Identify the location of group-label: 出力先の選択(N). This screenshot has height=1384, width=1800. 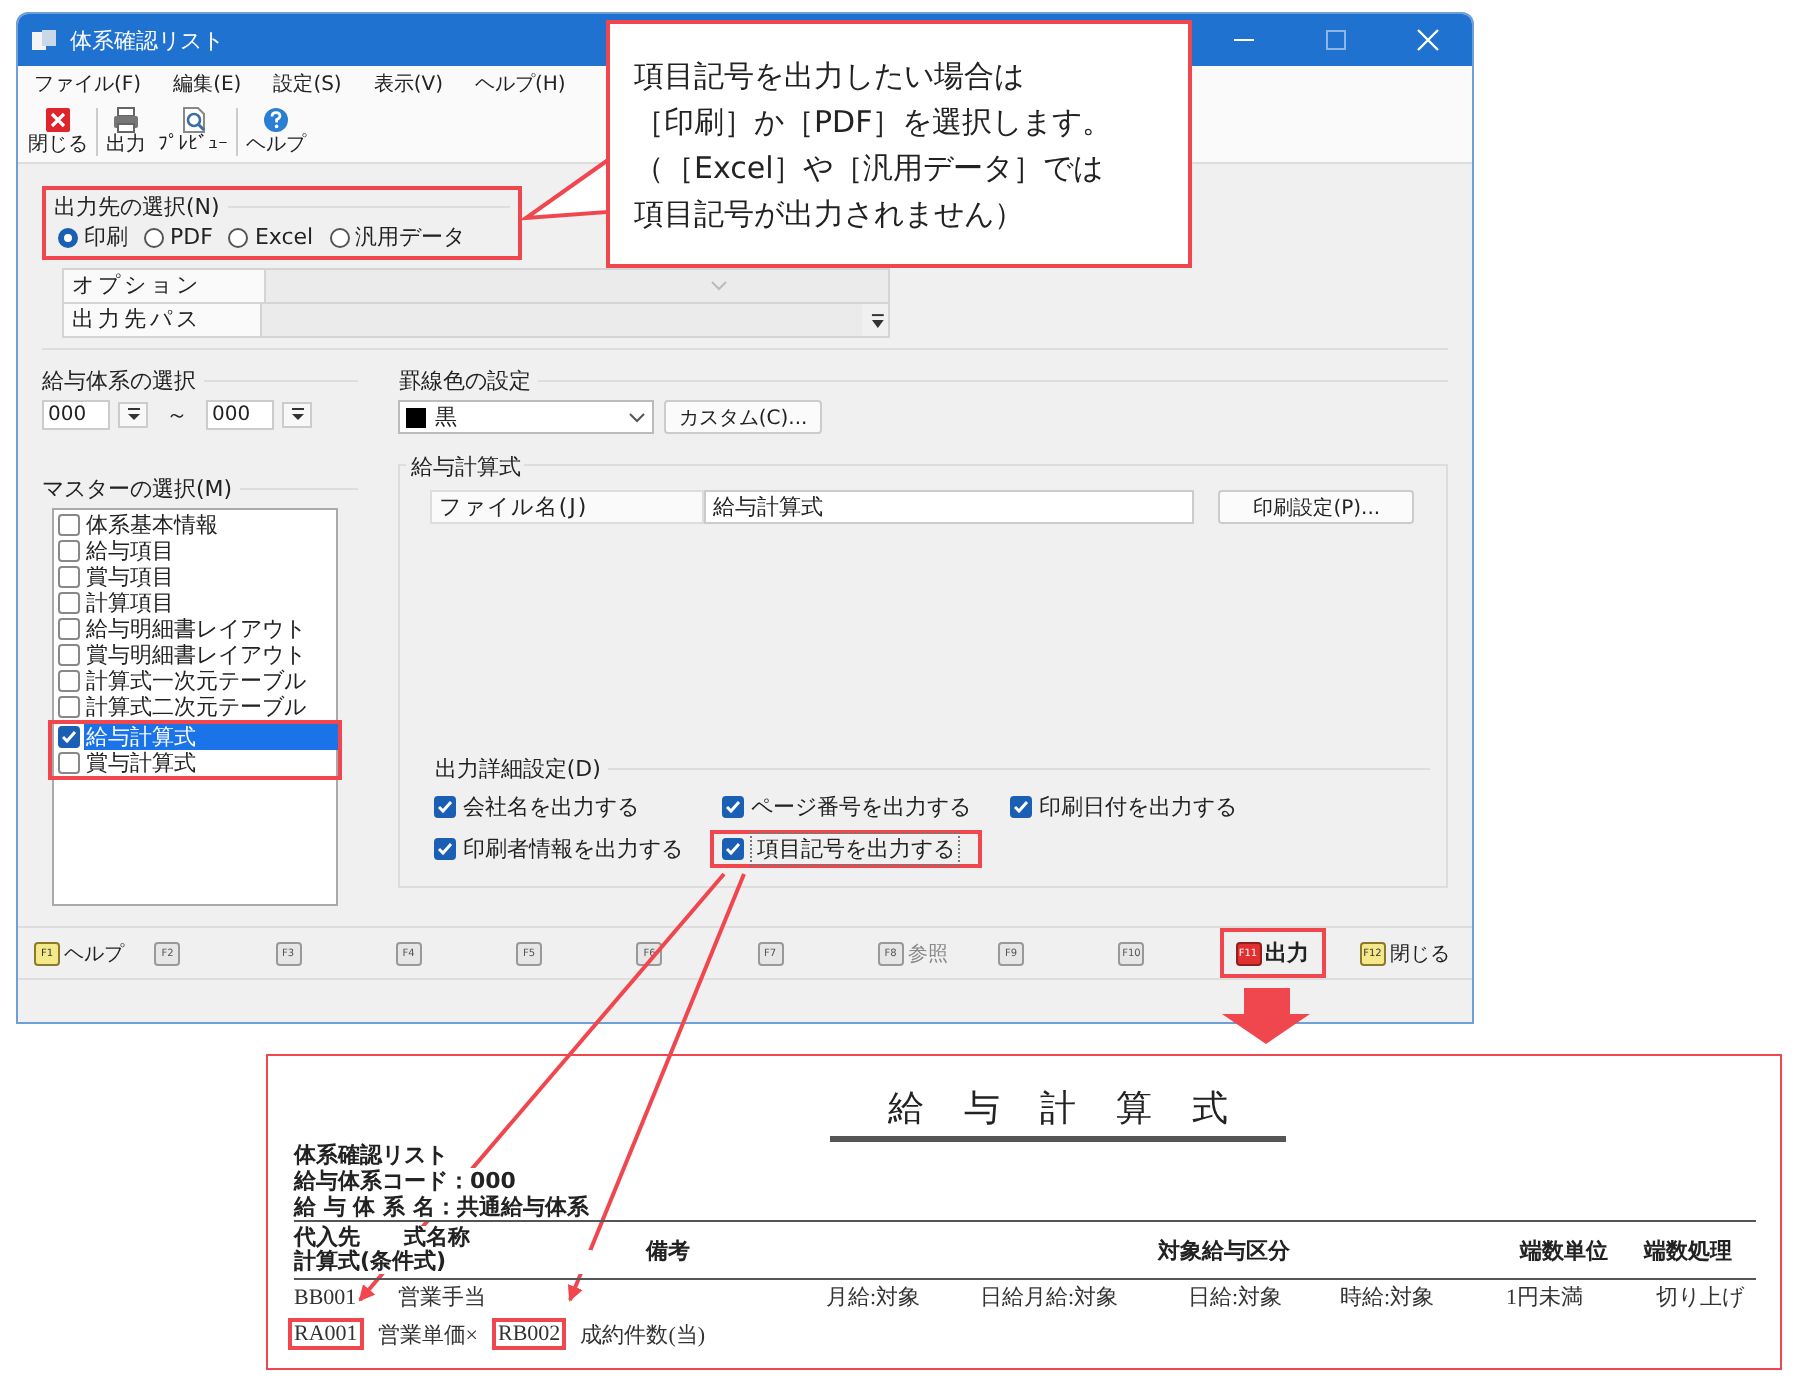
(137, 206).